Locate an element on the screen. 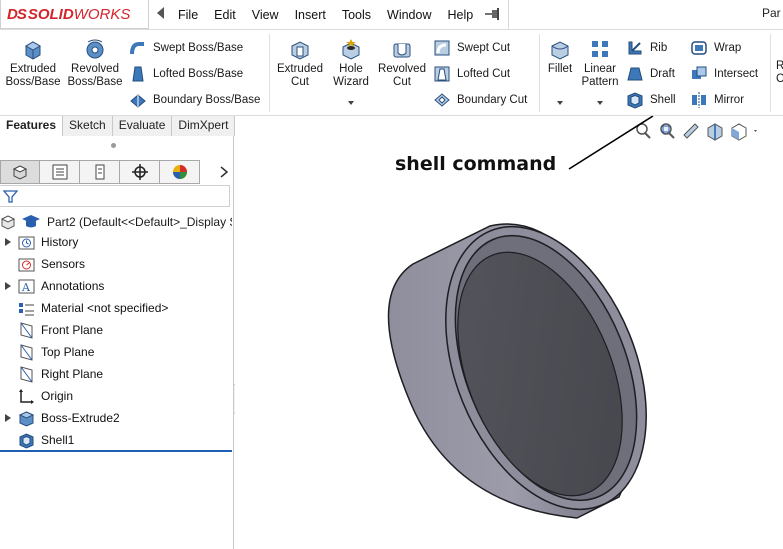 The width and height of the screenshot is (783, 549). hole-wizard-button: Hole Wizard is located at coordinates (351, 63).